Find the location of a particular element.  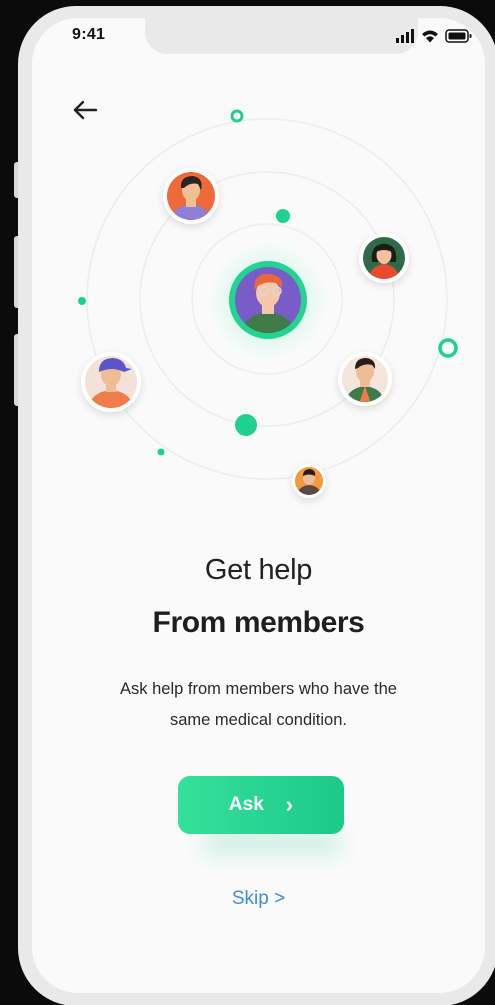

description-line-1: Ask help from members who have the is located at coordinates (258, 689).